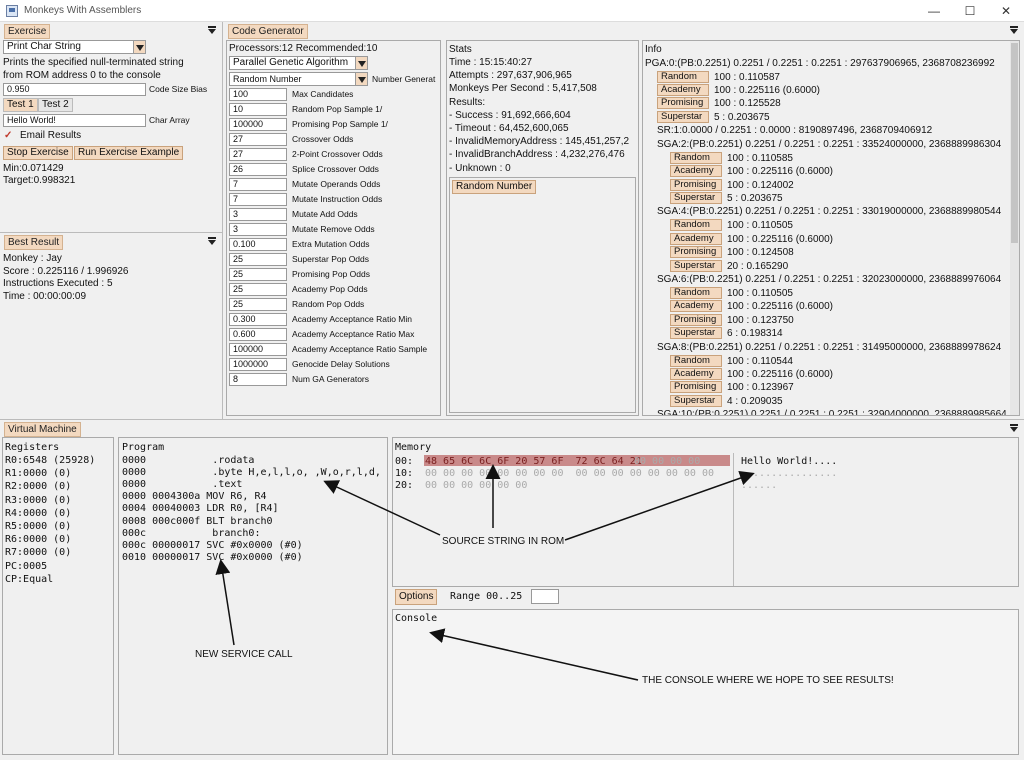 The width and height of the screenshot is (1024, 760). Describe the element at coordinates (244, 654) in the screenshot. I see `annotation-service-call: NEW SERVICE CALL` at that location.